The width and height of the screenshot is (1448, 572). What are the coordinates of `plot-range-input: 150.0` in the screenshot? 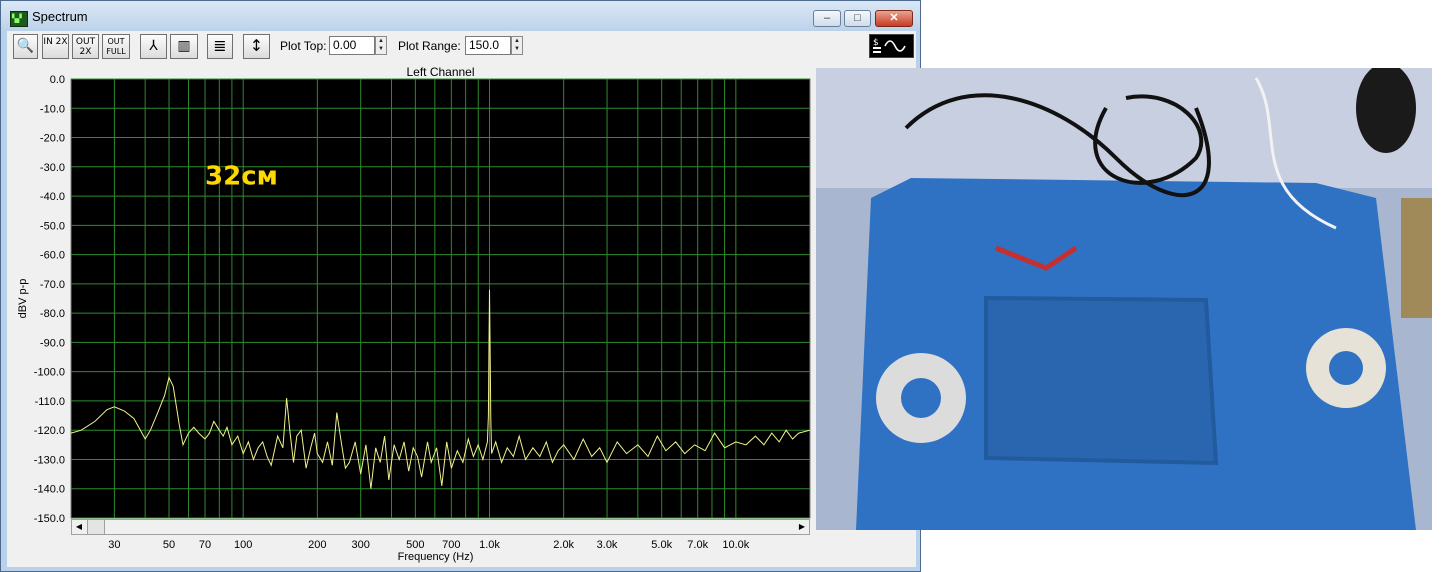 It's located at (488, 45).